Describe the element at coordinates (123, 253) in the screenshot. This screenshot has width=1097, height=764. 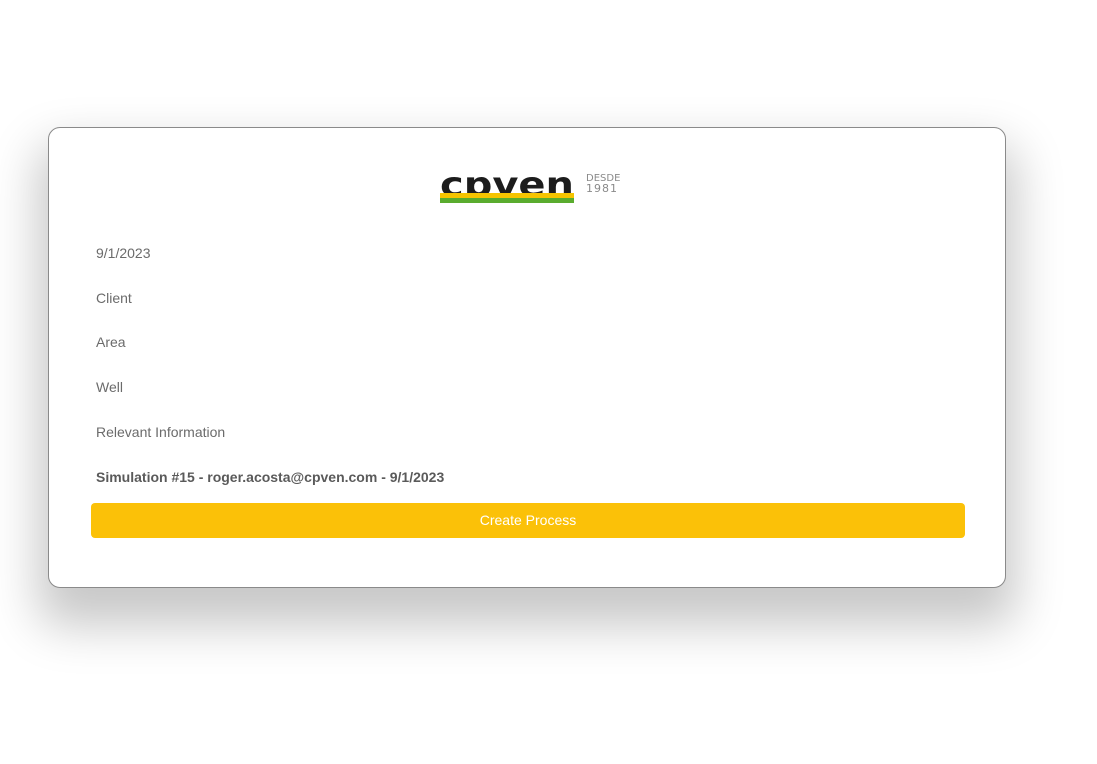
I see `date-value: 9/1/2023` at that location.